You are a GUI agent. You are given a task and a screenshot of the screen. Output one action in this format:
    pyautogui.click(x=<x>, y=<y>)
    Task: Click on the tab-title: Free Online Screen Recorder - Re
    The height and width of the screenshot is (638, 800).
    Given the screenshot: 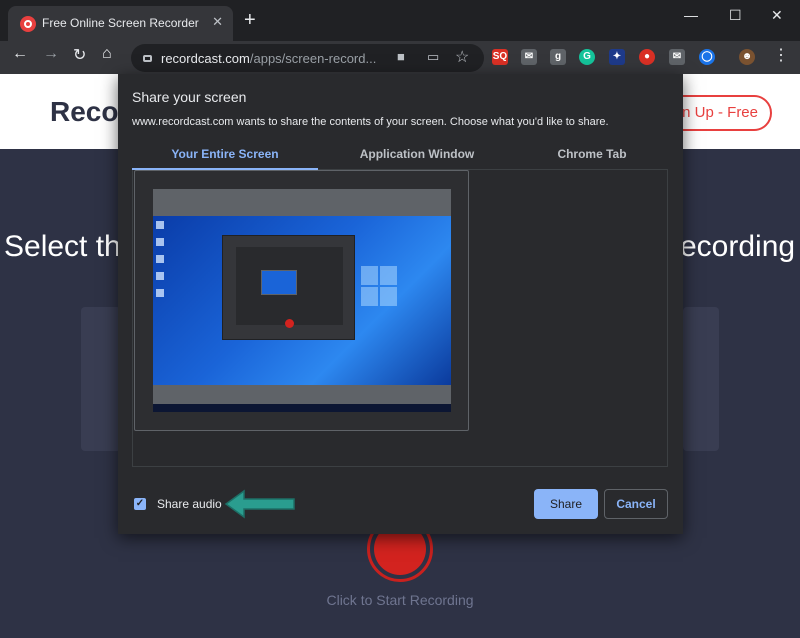 What is the action you would take?
    pyautogui.click(x=122, y=23)
    